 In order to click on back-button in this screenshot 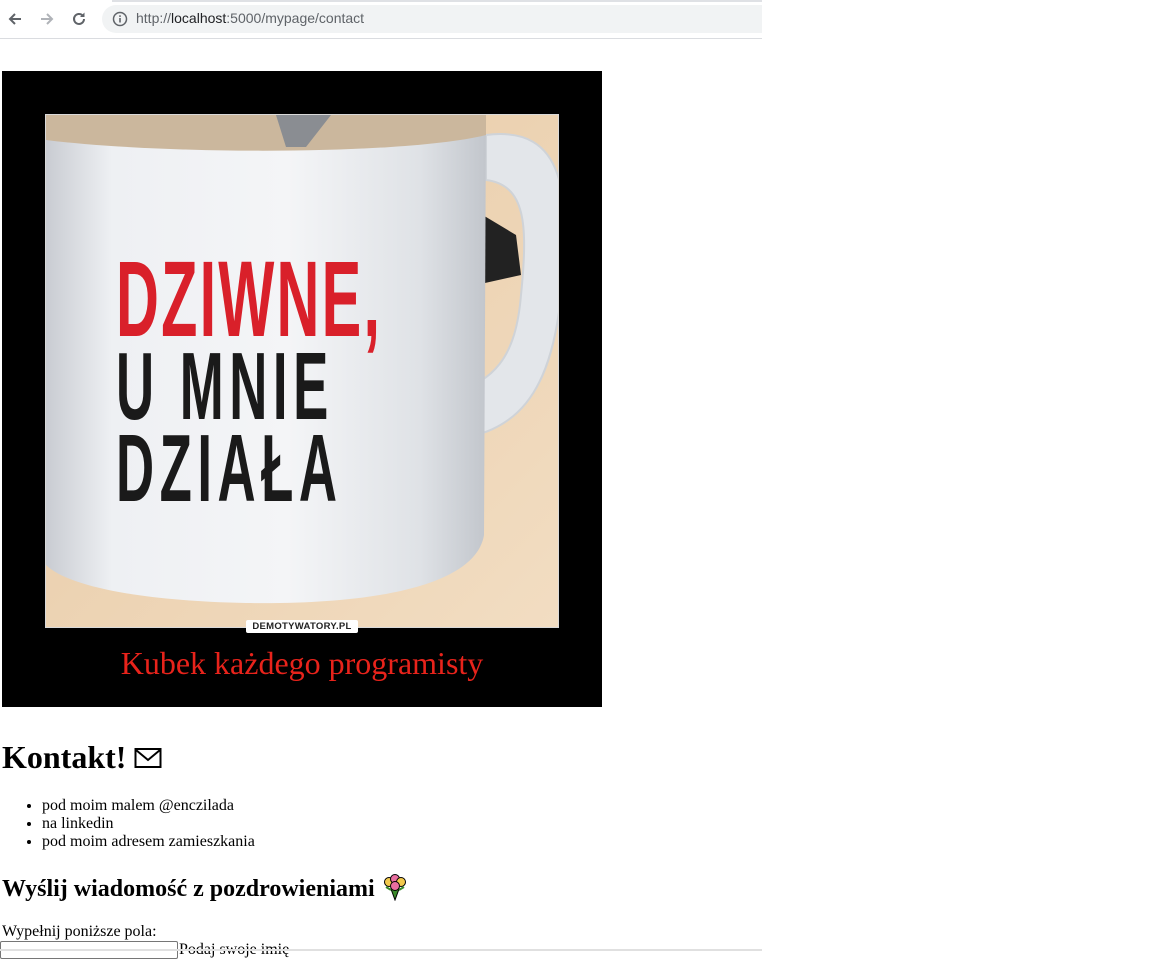, I will do `click(15, 19)`.